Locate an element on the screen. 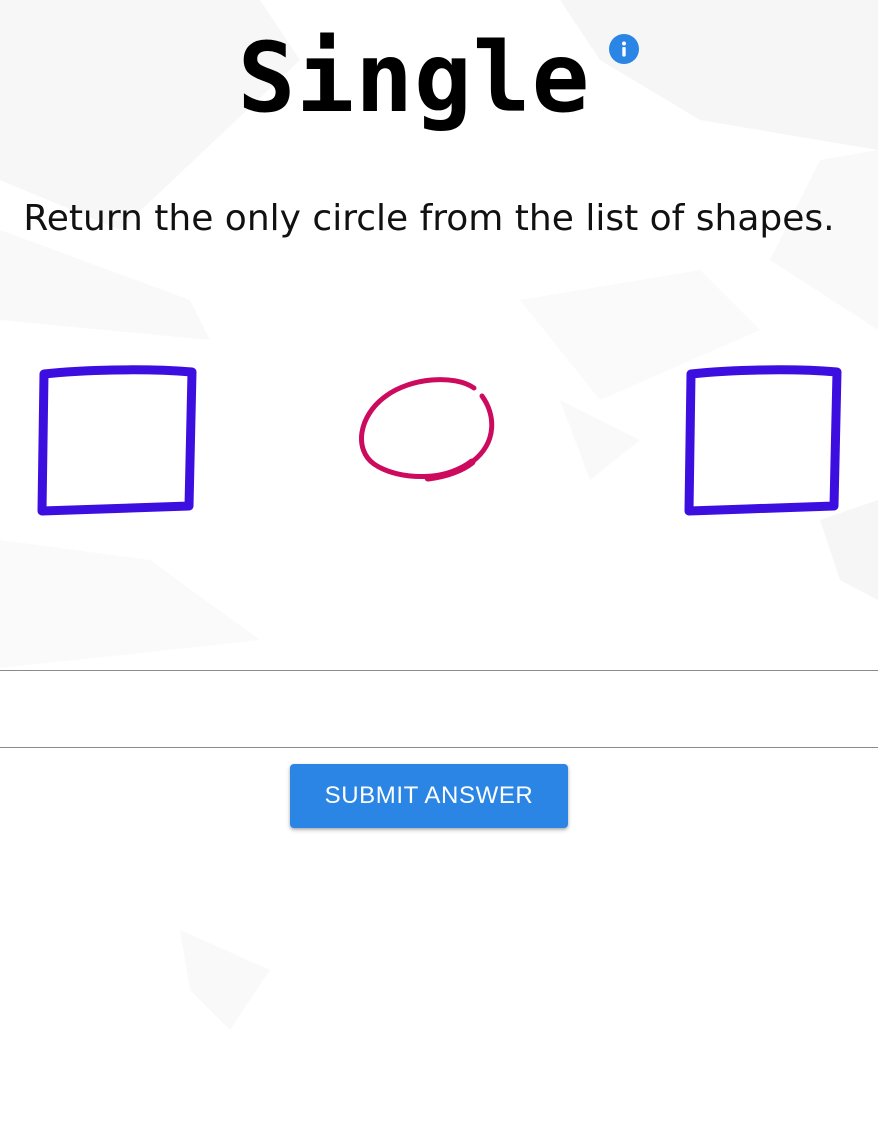 This screenshot has height=1133, width=878. info-icon is located at coordinates (624, 49).